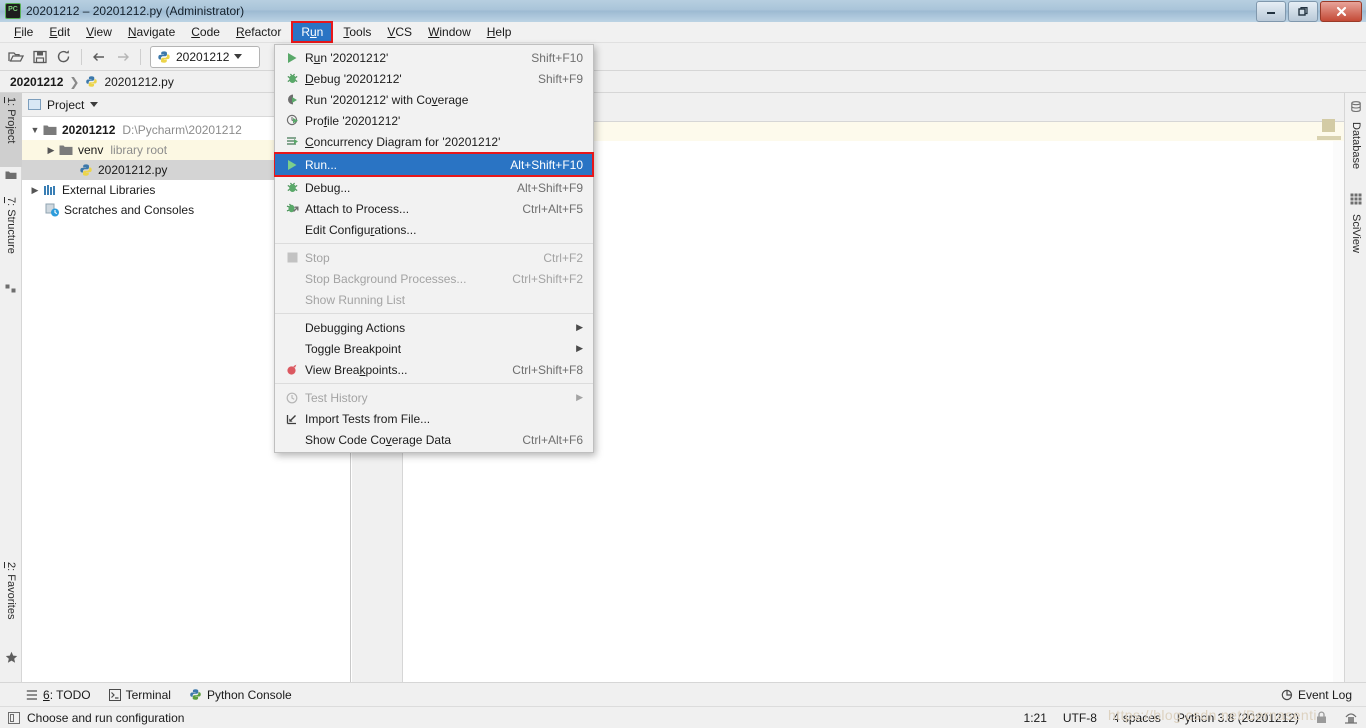 The image size is (1366, 728). I want to click on menu-item-label: Debugging Actions, so click(355, 327).